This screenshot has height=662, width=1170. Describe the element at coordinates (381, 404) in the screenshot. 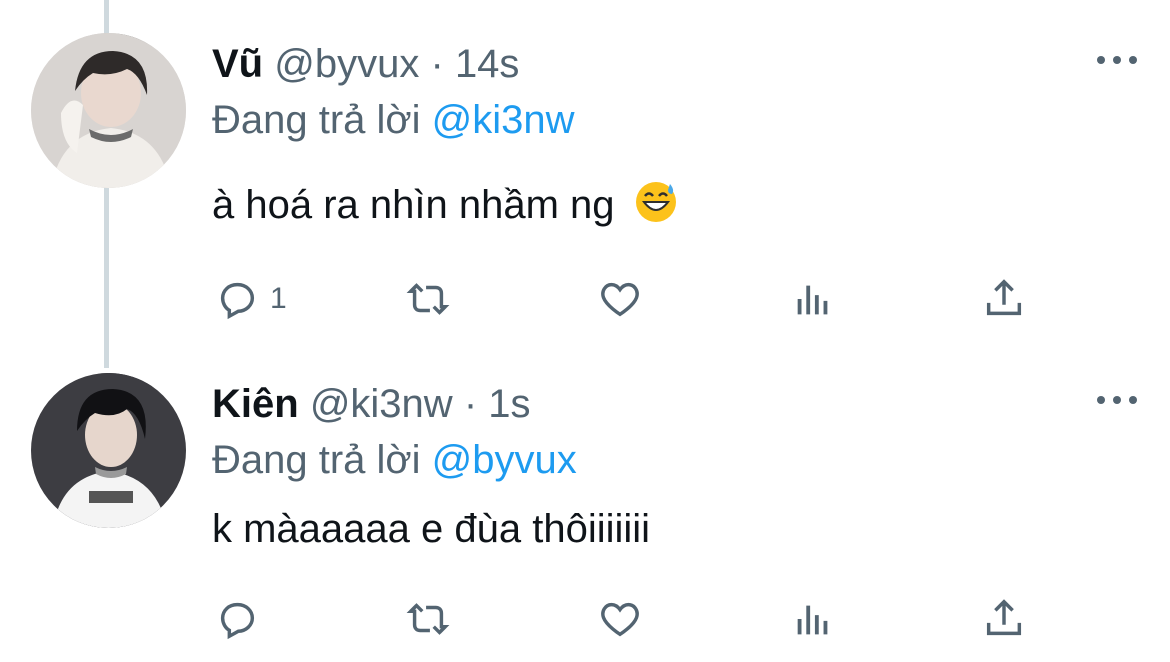

I see `user-handle: @ki3nw` at that location.